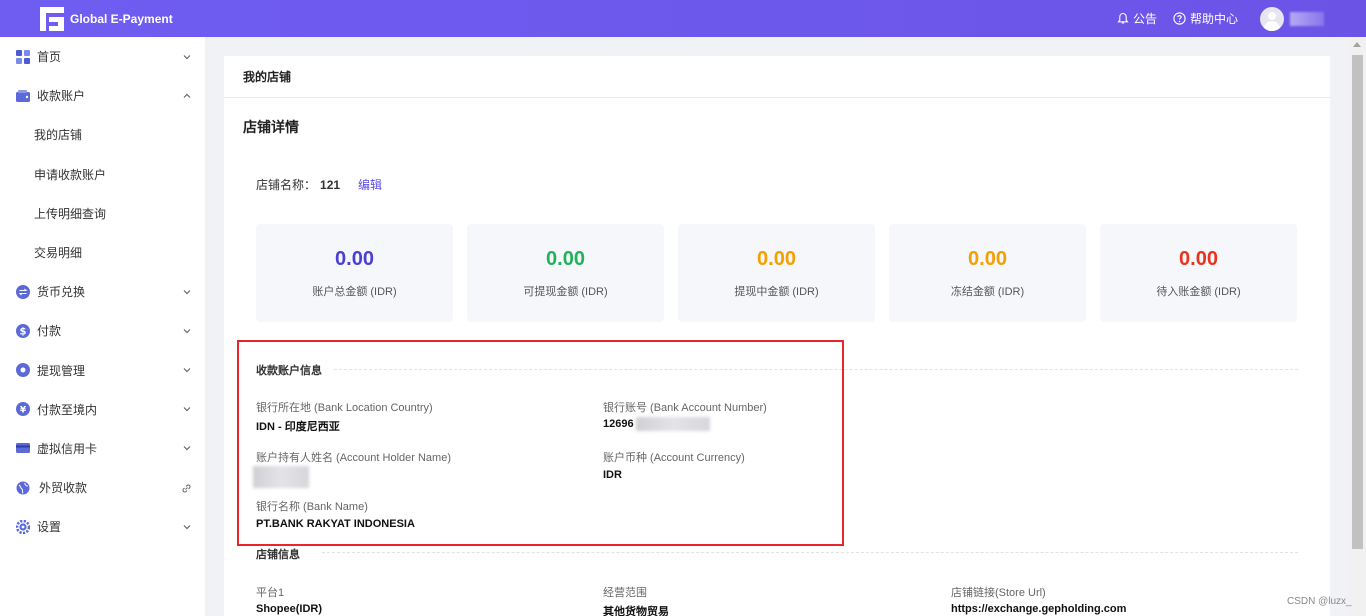  What do you see at coordinates (278, 555) in the screenshot?
I see `store-info-title: 店铺信息` at bounding box center [278, 555].